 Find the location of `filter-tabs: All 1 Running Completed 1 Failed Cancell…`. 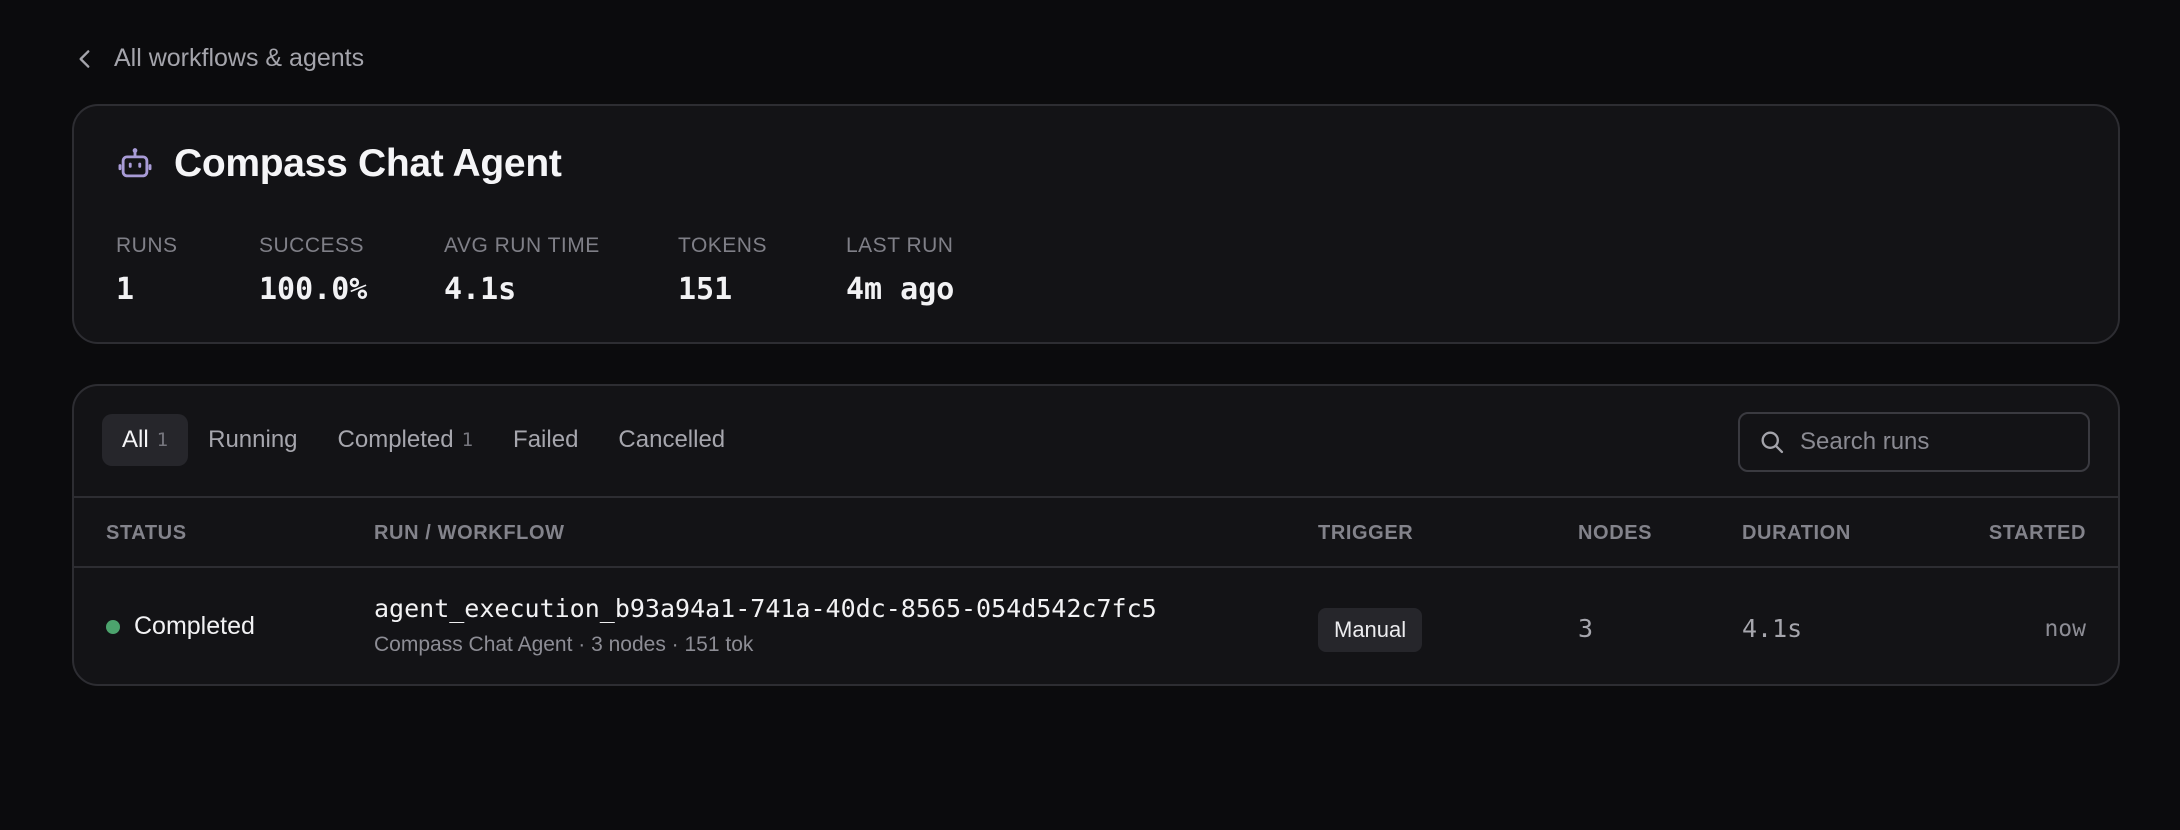

filter-tabs: All 1 Running Completed 1 Failed Cancell… is located at coordinates (423, 440).